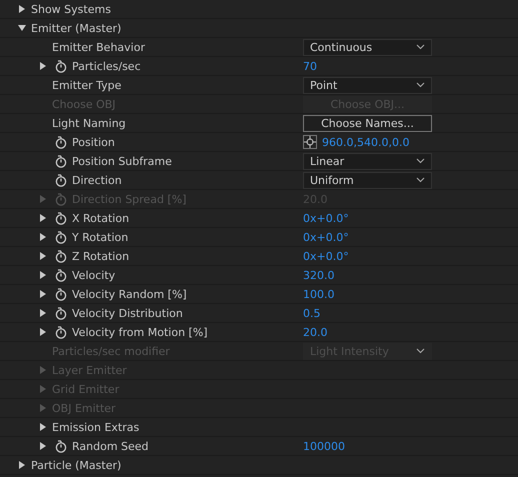 The image size is (518, 477). I want to click on dropdown: Continuous, so click(367, 47).